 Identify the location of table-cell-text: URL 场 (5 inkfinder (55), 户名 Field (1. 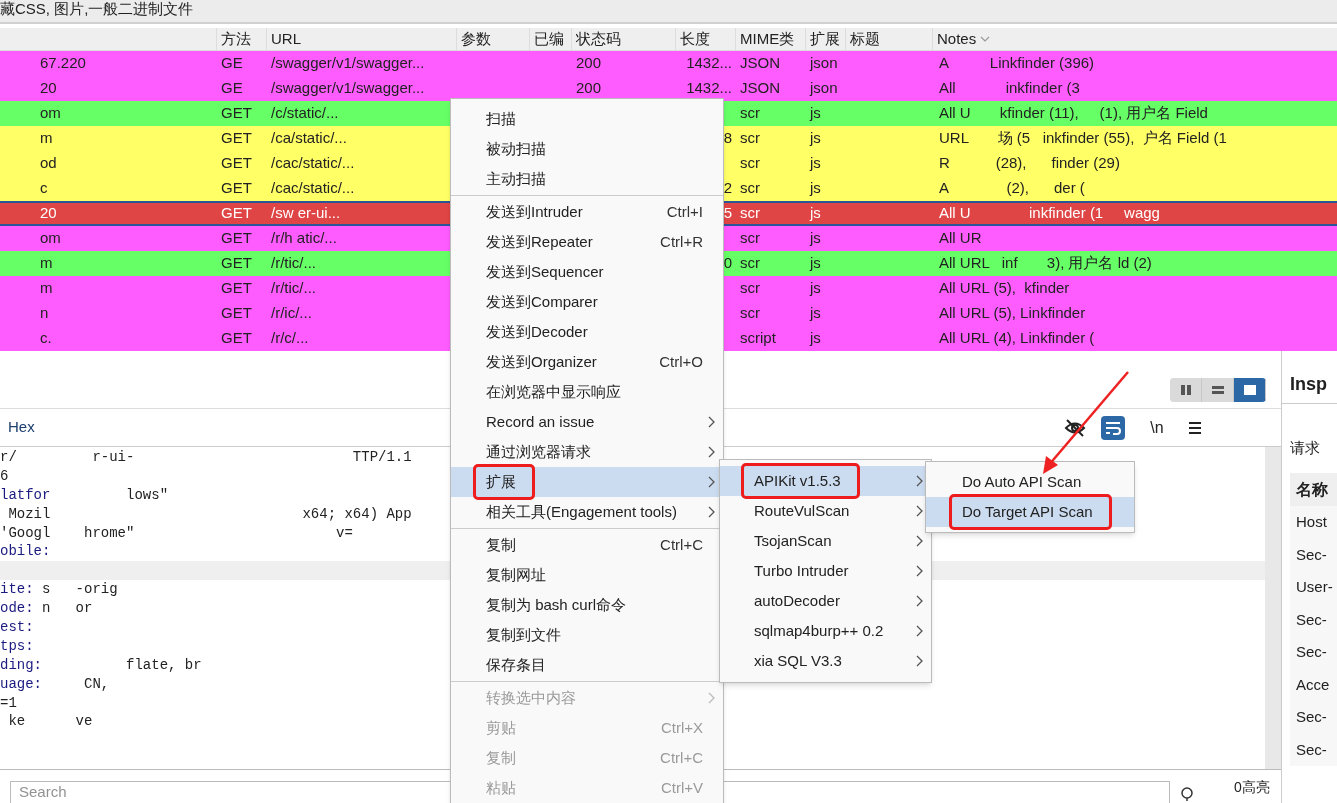
(1083, 138).